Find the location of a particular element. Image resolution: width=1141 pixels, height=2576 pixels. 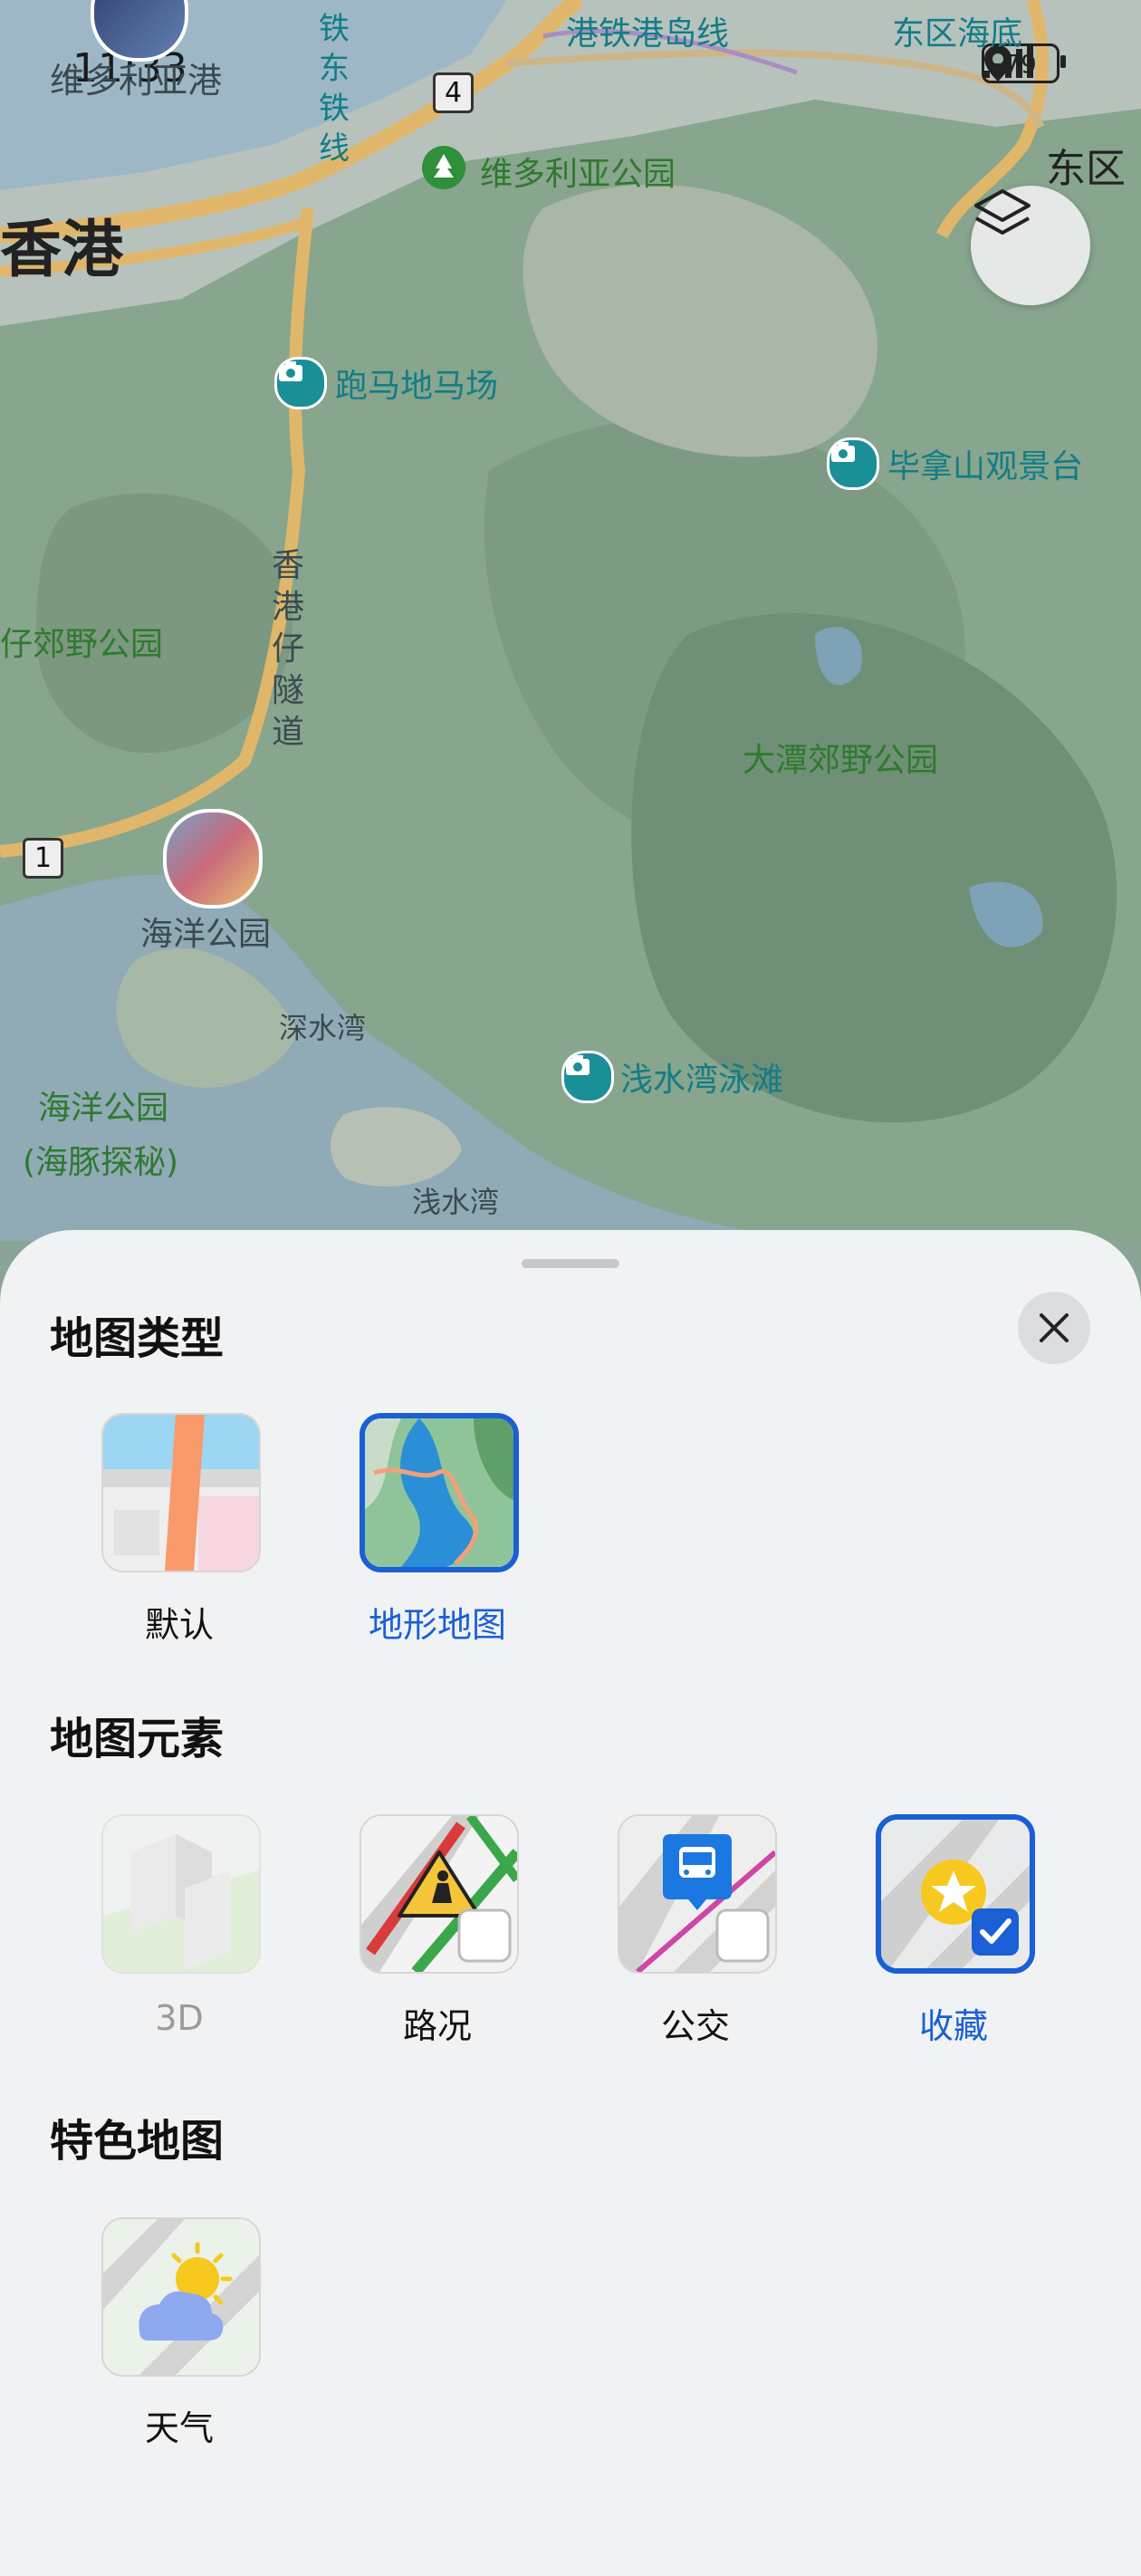

section-title-map-type: 地图类型 is located at coordinates (137, 1338).